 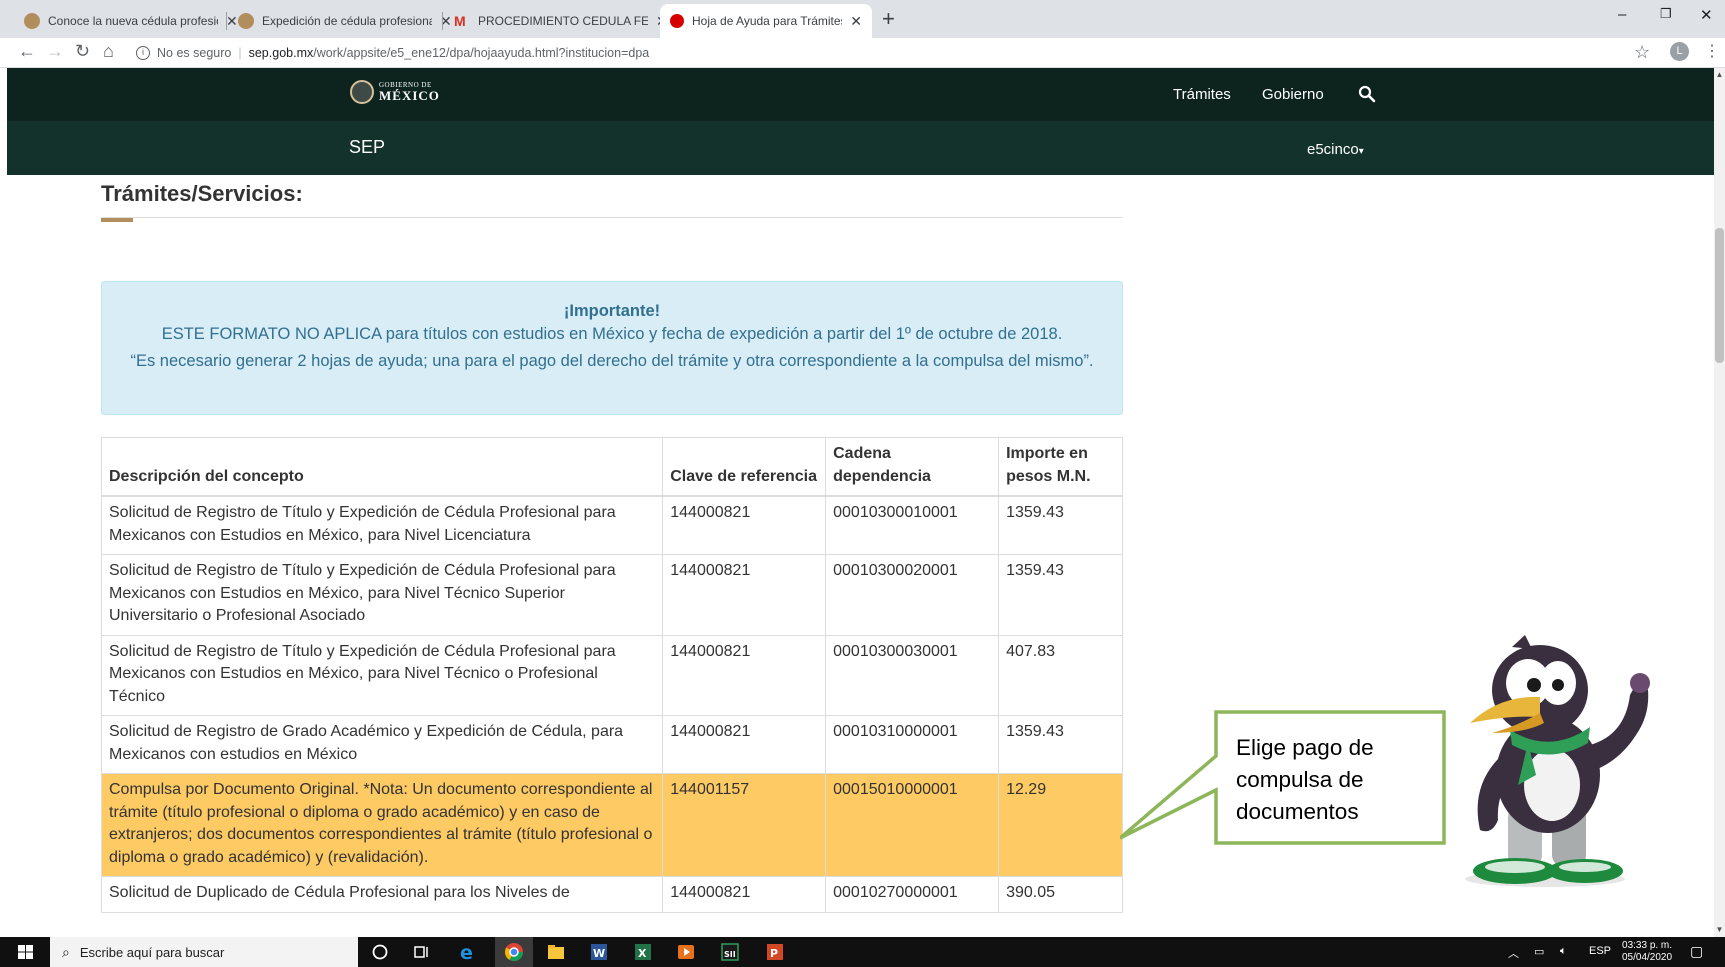 I want to click on browser-tab-active: Hoja de Ayuda para Trámites y S ✕, so click(x=766, y=21).